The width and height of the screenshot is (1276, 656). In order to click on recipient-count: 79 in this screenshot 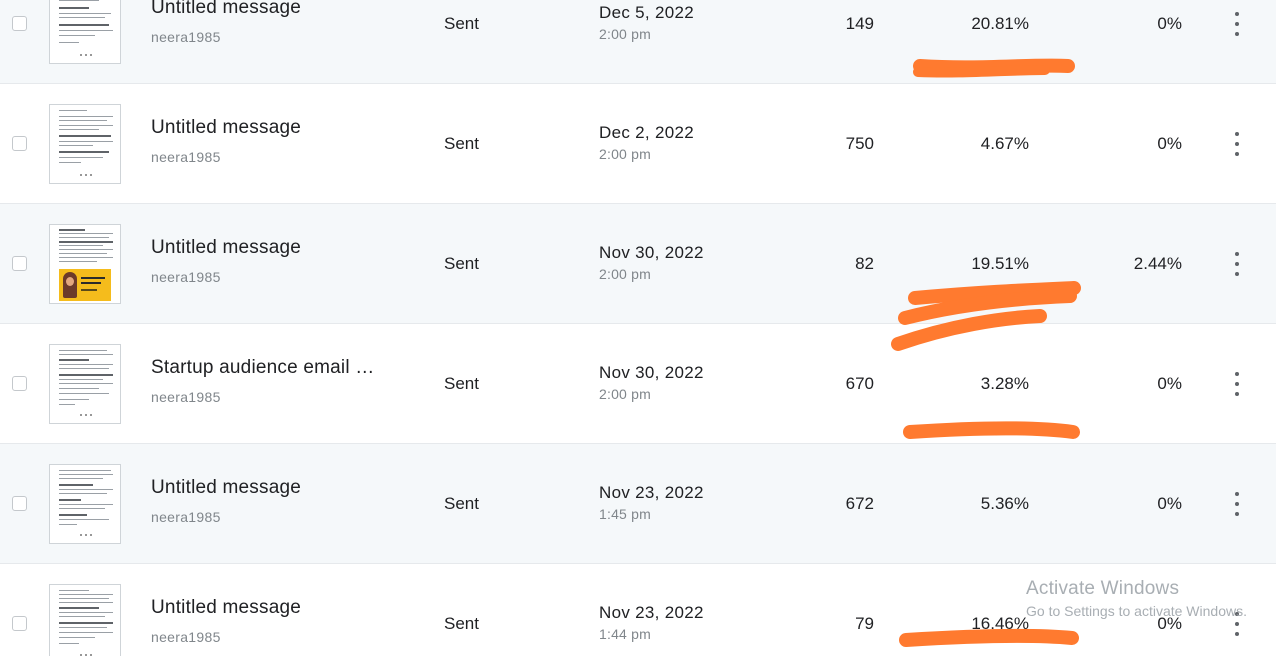, I will do `click(864, 623)`.